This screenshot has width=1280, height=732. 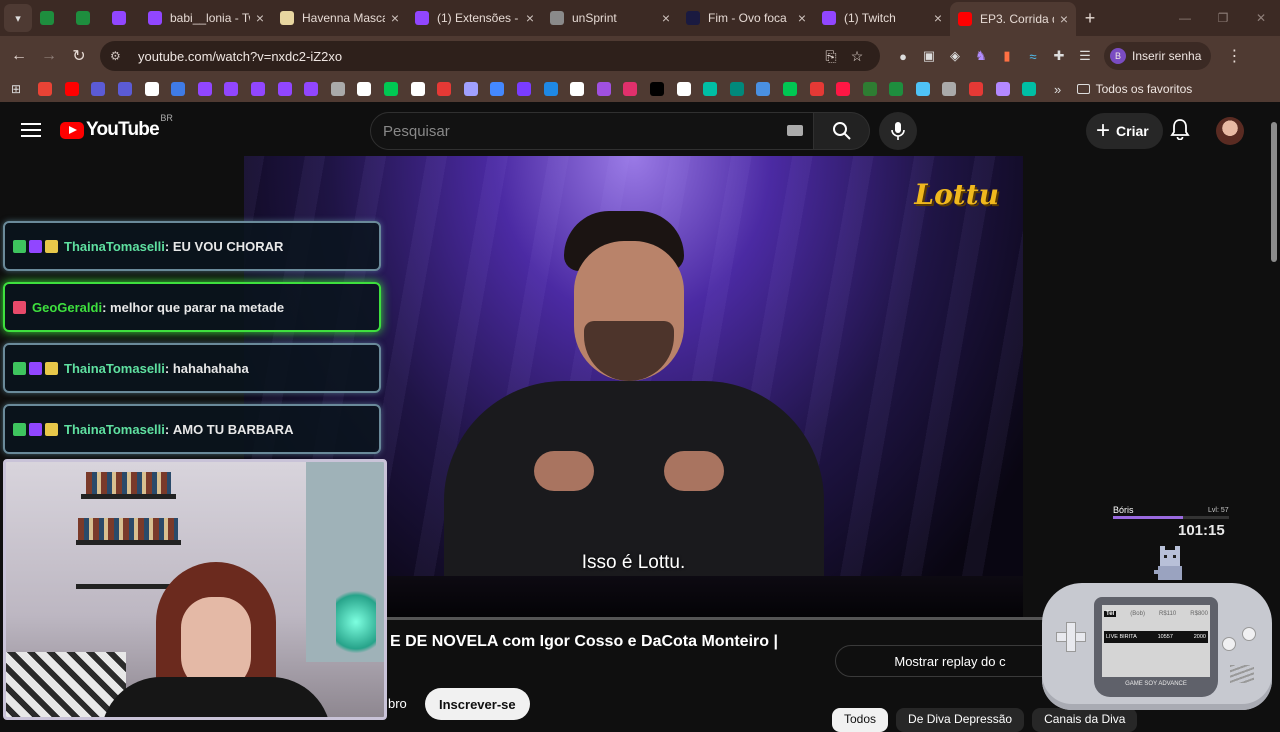 What do you see at coordinates (929, 56) in the screenshot?
I see `extension-icon: ▣` at bounding box center [929, 56].